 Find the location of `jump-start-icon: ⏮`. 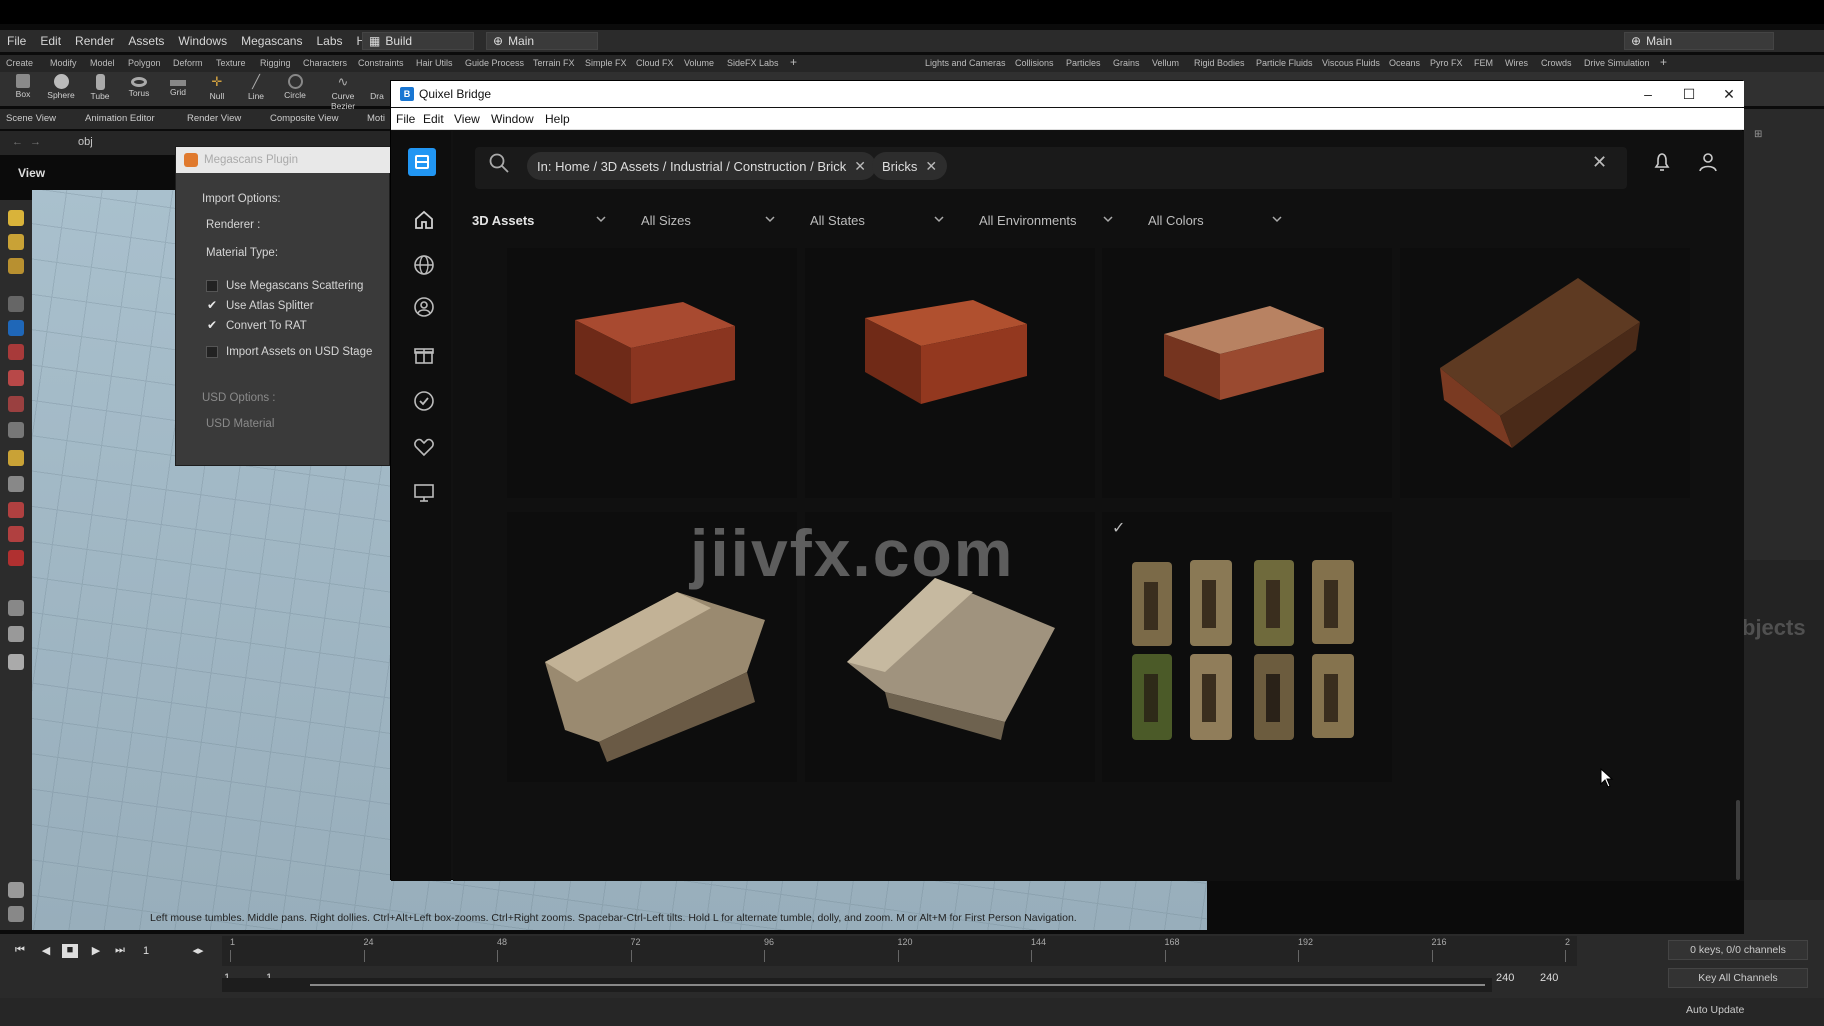

jump-start-icon: ⏮ is located at coordinates (20, 951).